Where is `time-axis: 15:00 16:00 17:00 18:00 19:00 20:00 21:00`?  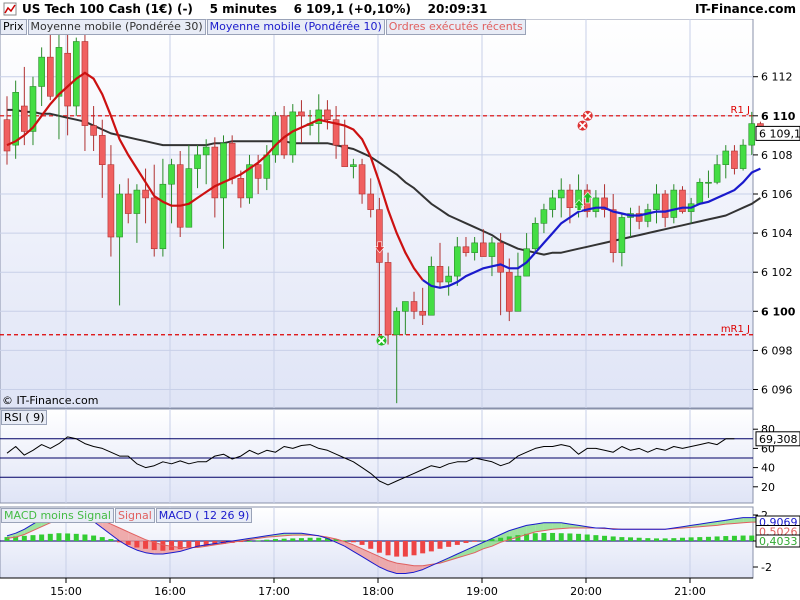 time-axis: 15:00 16:00 17:00 18:00 19:00 20:00 21:00 is located at coordinates (376, 587).